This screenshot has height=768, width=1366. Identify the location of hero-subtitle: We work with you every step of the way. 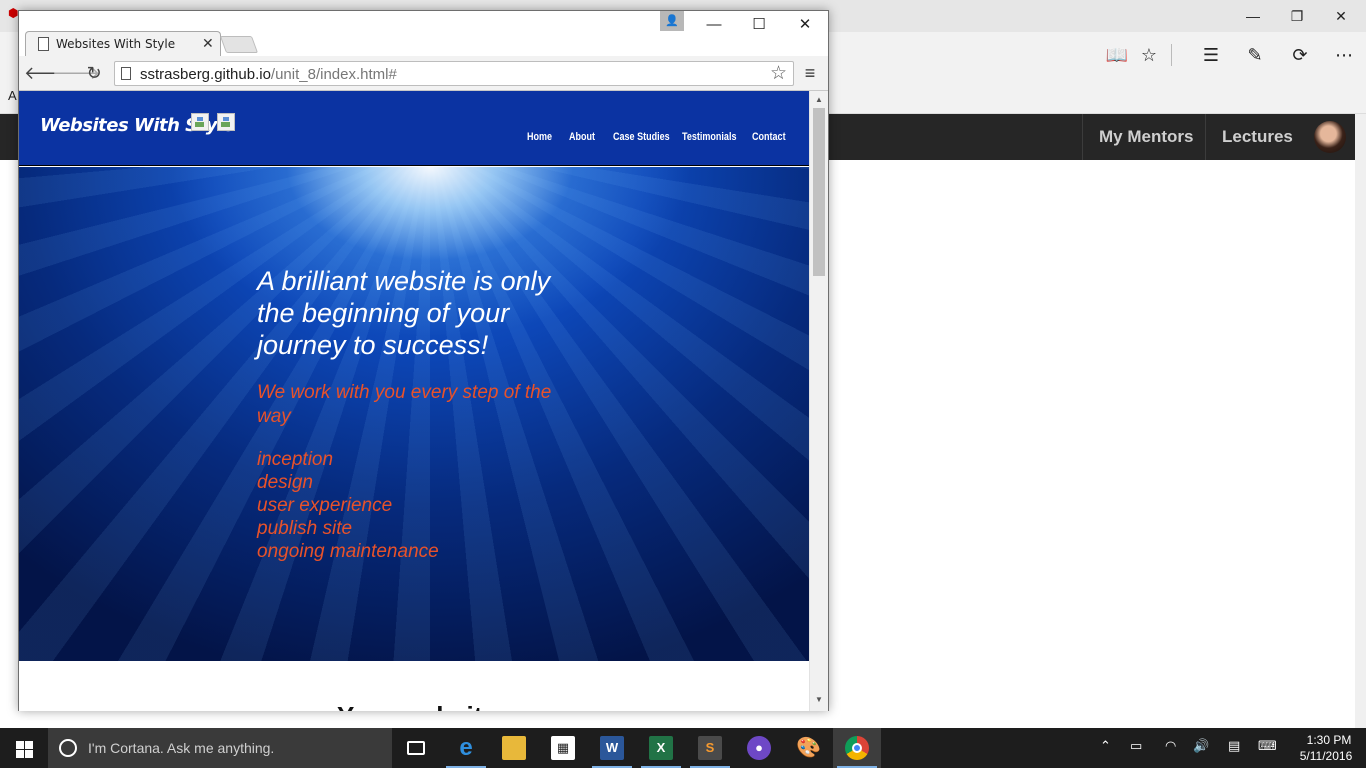
(404, 404).